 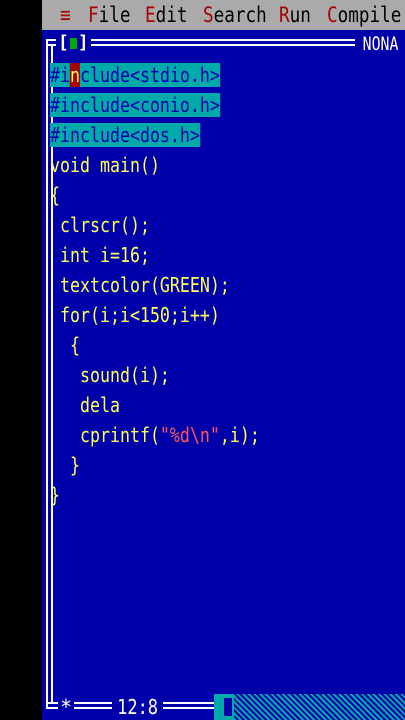 I want to click on menu-edit: Edit, so click(x=166, y=15).